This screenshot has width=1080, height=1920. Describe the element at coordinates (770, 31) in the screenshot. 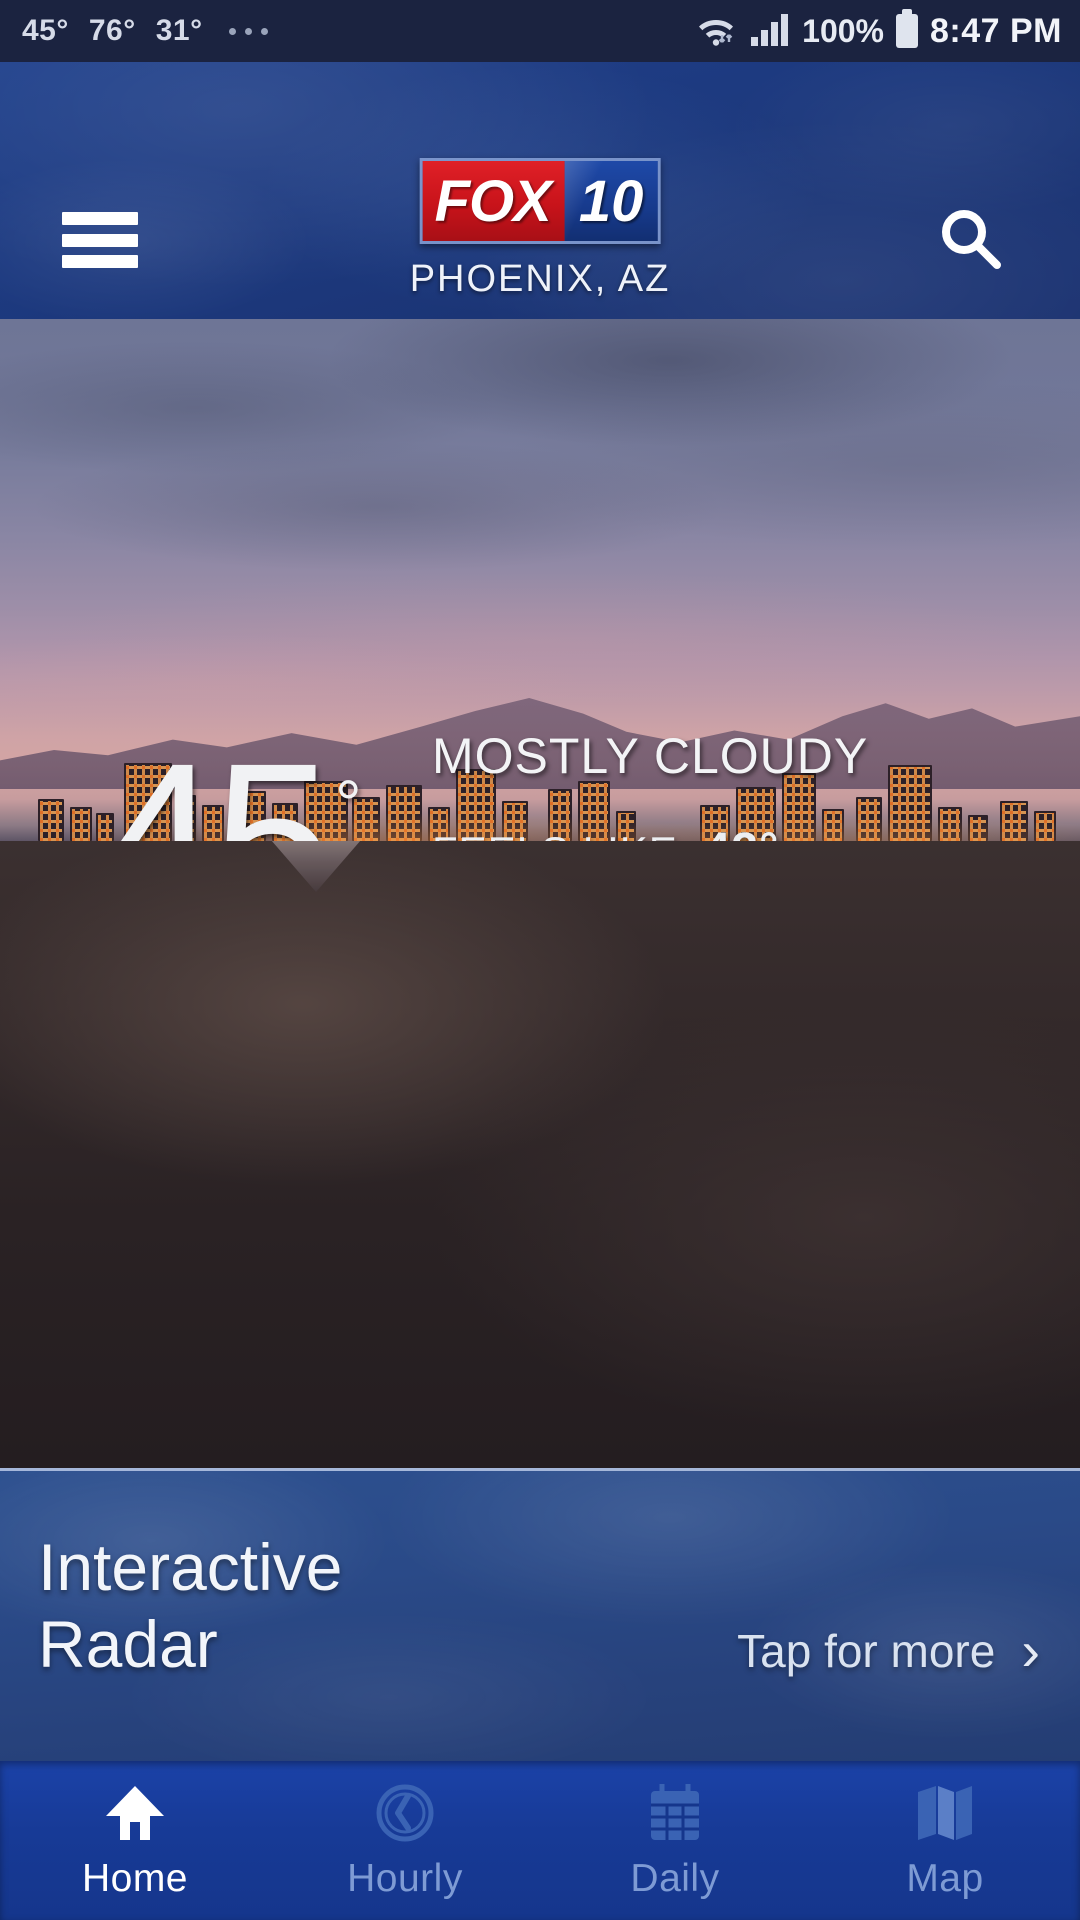

I see `cell-signal-icon` at that location.